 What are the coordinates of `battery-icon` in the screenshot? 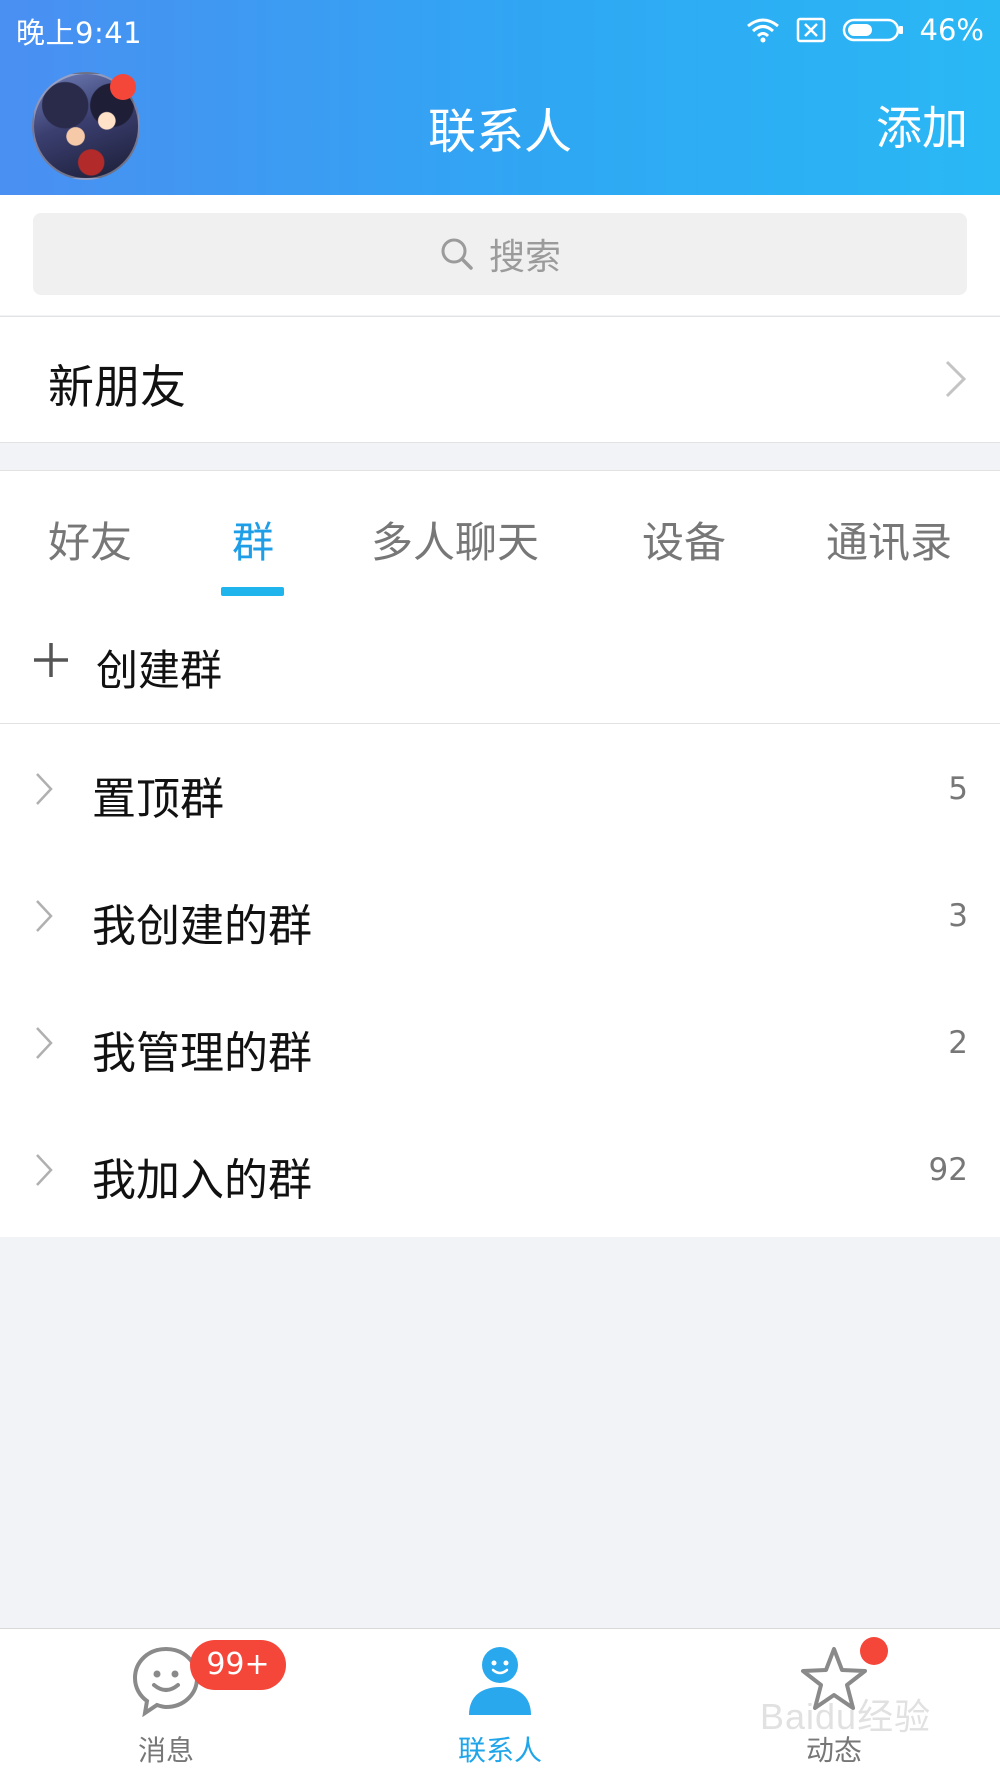 It's located at (872, 30).